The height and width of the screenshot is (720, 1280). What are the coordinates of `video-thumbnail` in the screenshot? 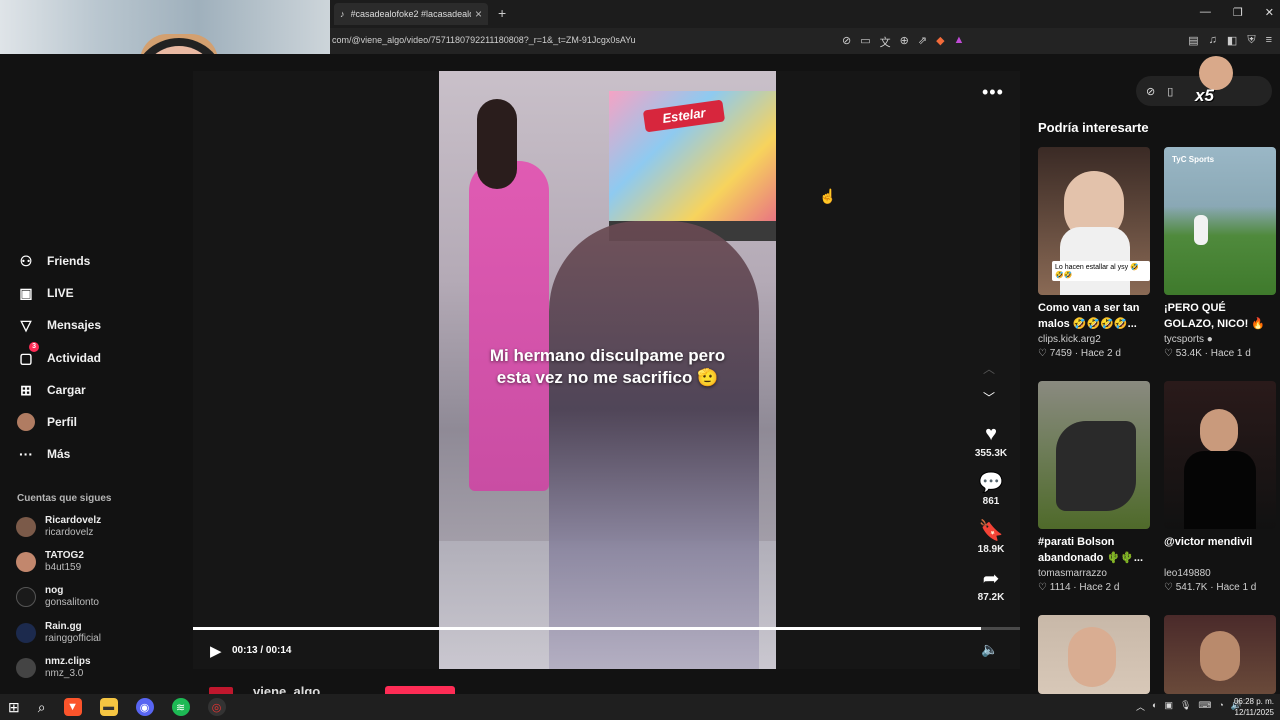 It's located at (1220, 455).